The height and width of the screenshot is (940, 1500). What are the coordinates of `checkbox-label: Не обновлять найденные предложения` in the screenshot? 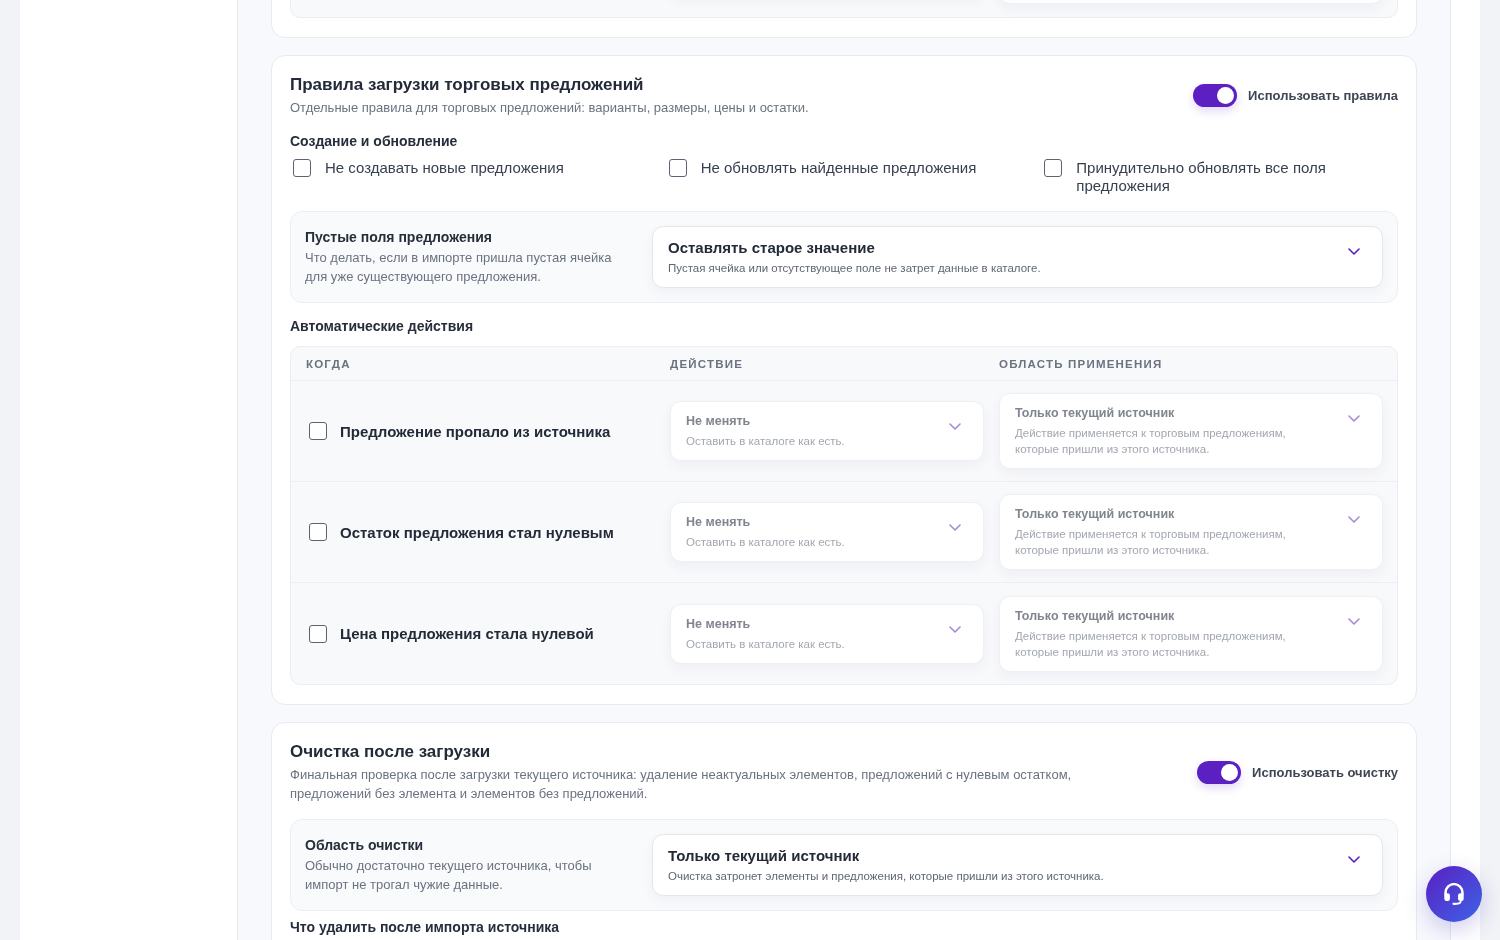 It's located at (838, 168).